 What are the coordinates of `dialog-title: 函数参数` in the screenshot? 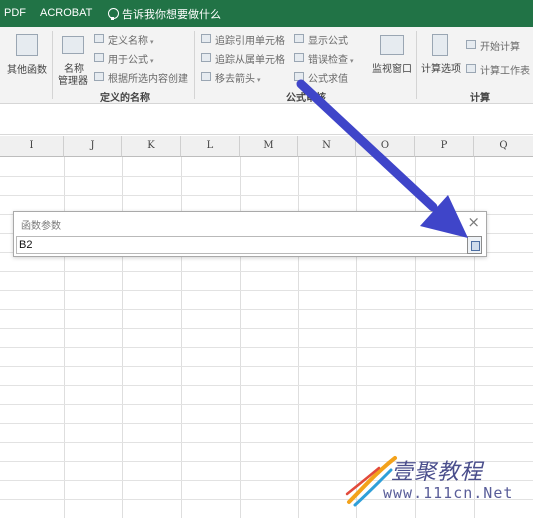 It's located at (41, 226).